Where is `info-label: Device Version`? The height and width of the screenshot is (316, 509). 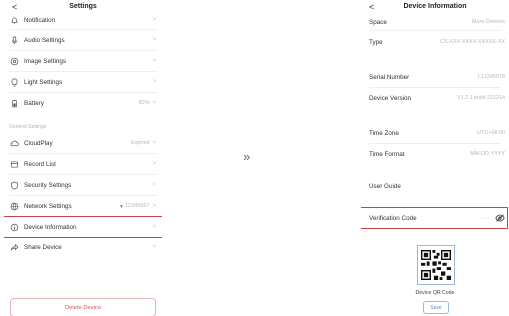
info-label: Device Version is located at coordinates (390, 98).